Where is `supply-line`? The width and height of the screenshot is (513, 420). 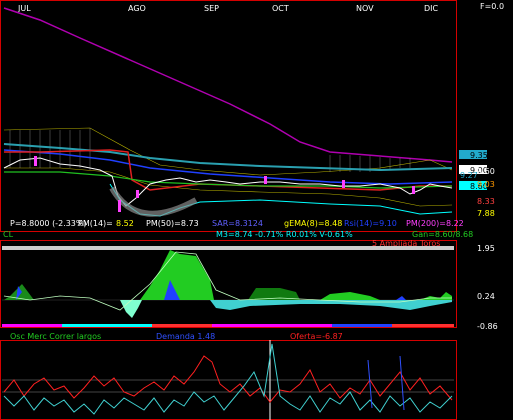 supply-line is located at coordinates (228, 379).